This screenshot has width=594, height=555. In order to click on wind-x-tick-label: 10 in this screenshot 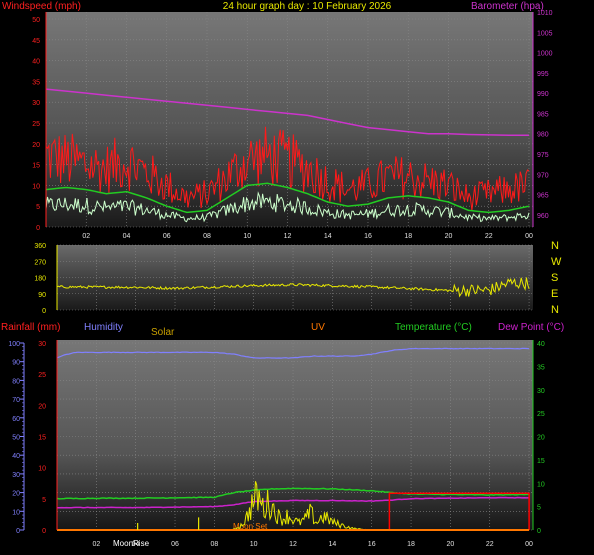, I will do `click(247, 236)`.